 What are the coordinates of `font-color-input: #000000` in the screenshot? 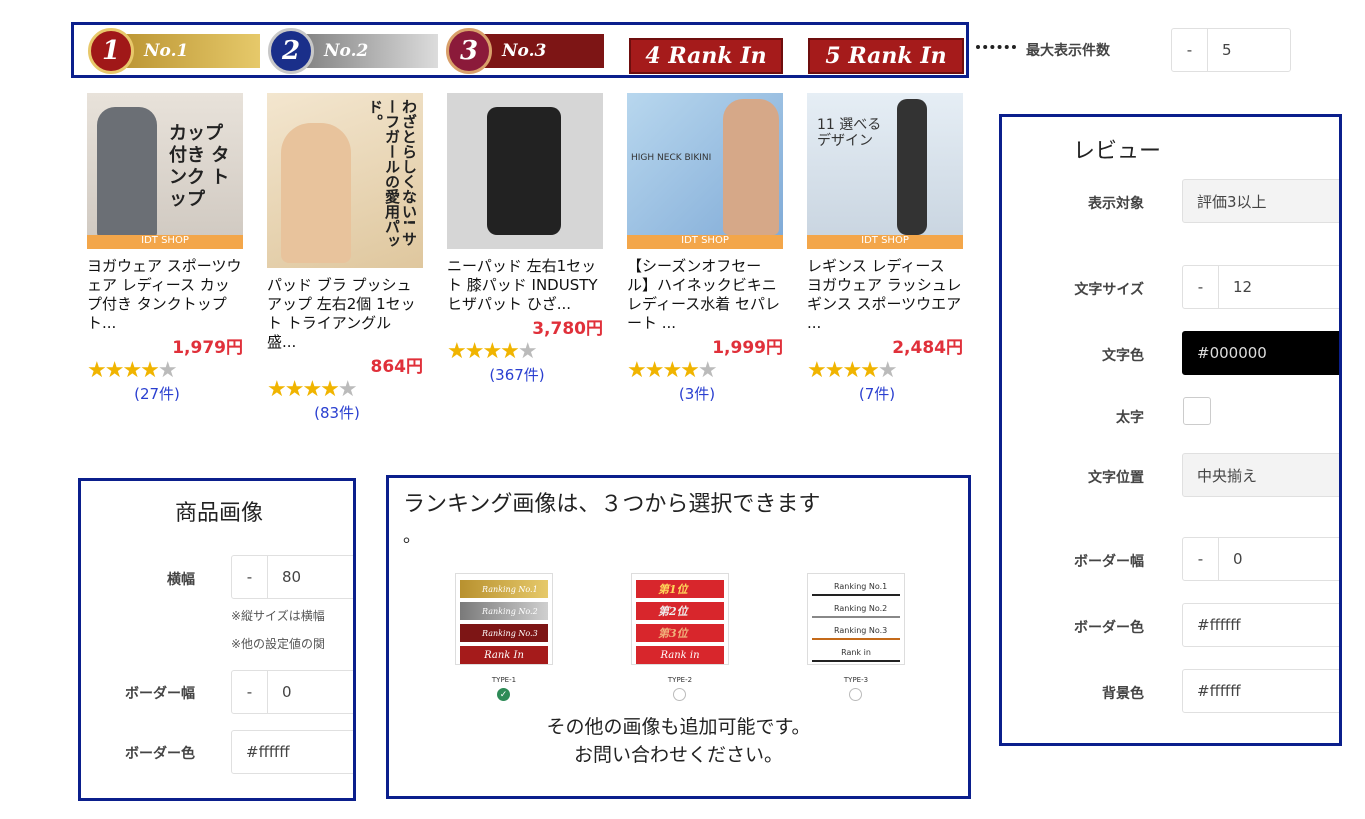 It's located at (1260, 353).